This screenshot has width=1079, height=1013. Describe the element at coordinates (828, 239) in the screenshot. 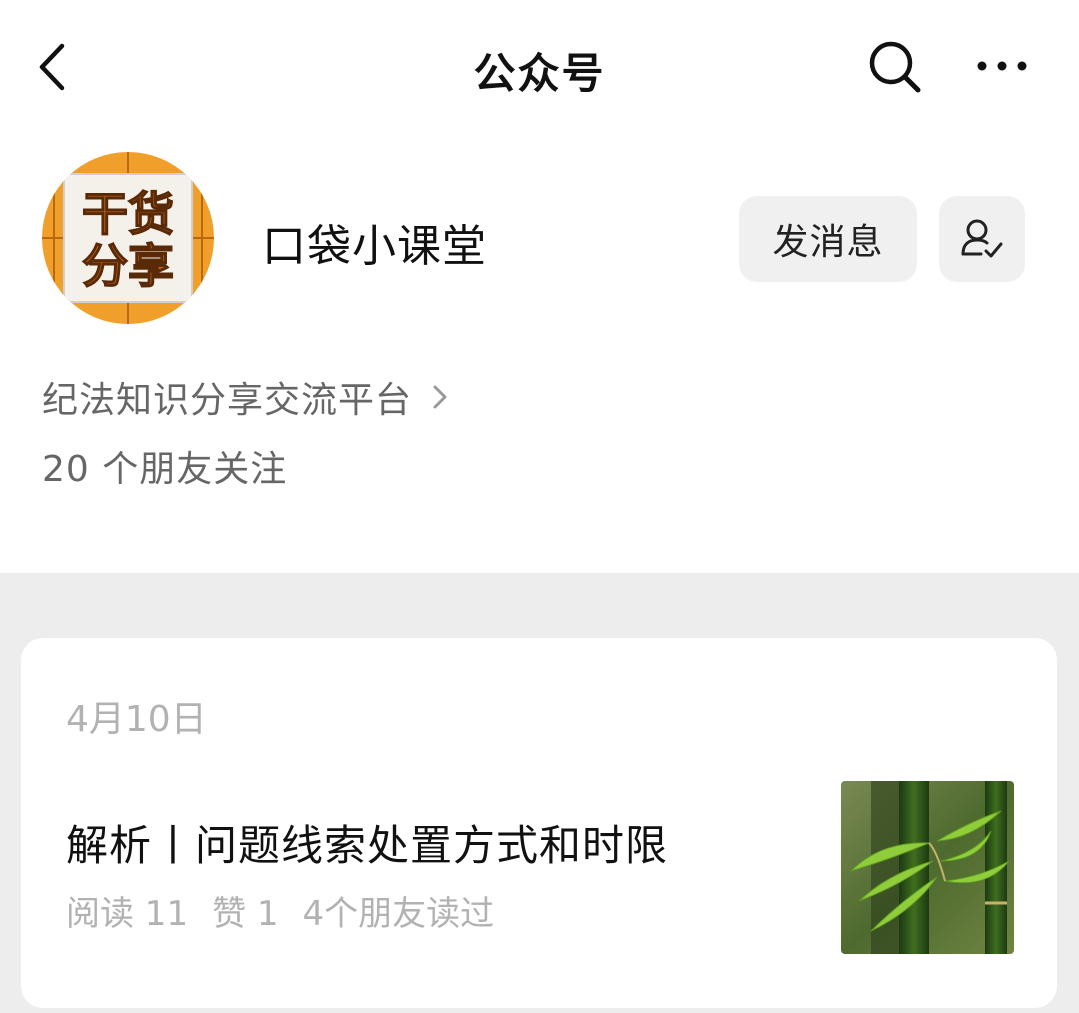

I see `send-message-button: 发消息` at that location.